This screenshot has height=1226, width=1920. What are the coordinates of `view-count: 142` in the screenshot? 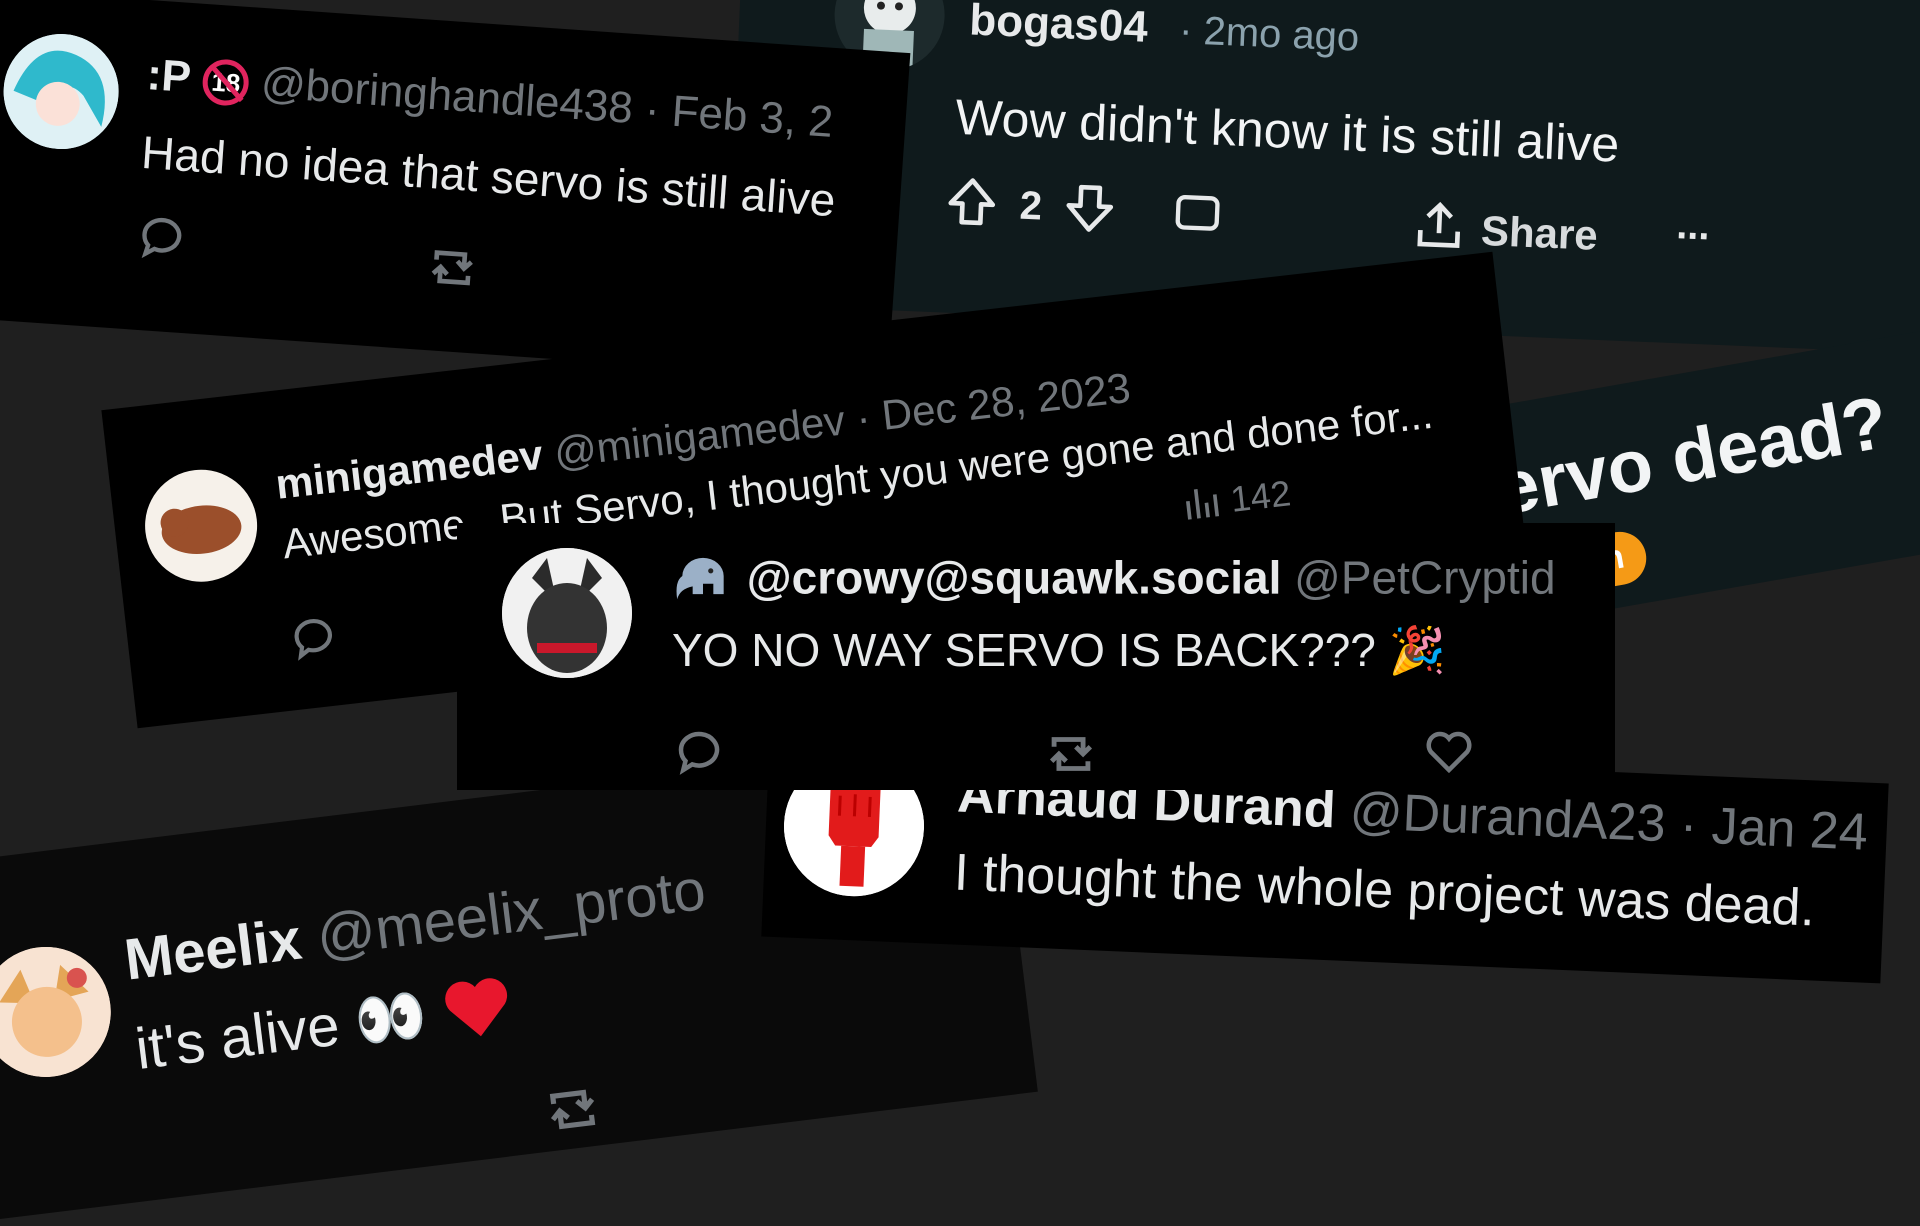 It's located at (1260, 496).